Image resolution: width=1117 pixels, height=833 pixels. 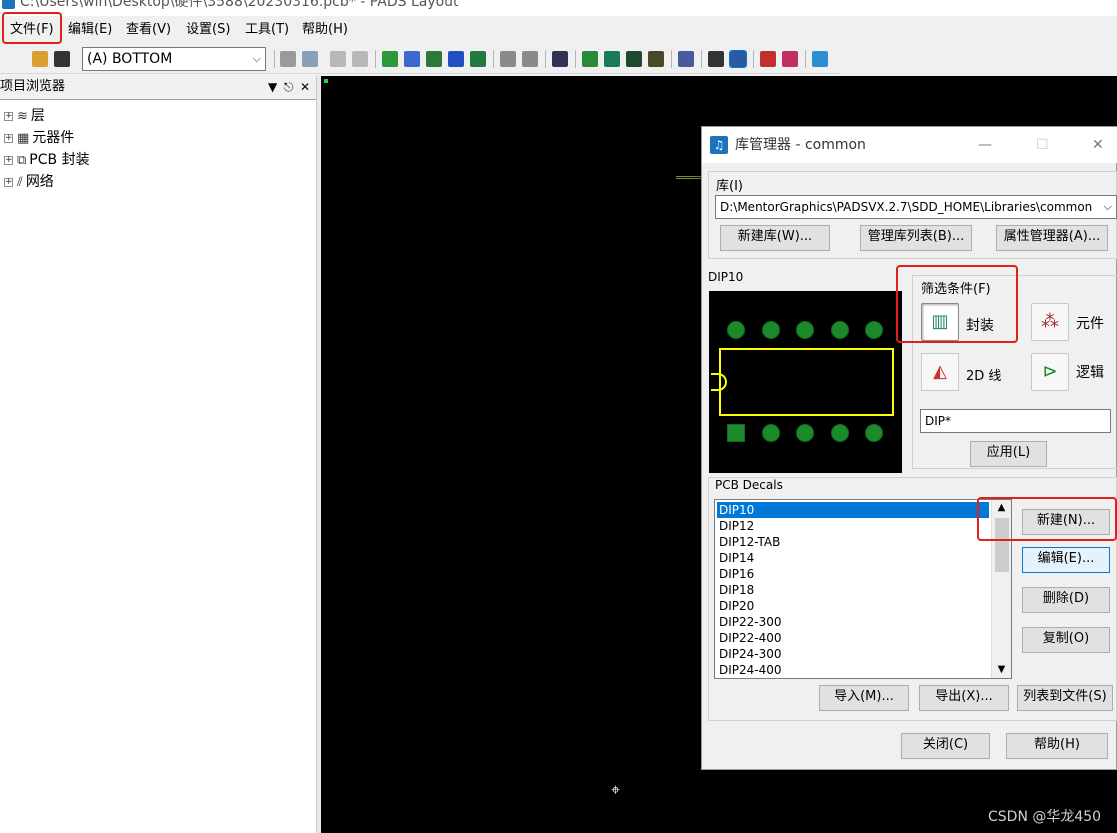 I want to click on menu-tools: 工具(T), so click(x=267, y=31).